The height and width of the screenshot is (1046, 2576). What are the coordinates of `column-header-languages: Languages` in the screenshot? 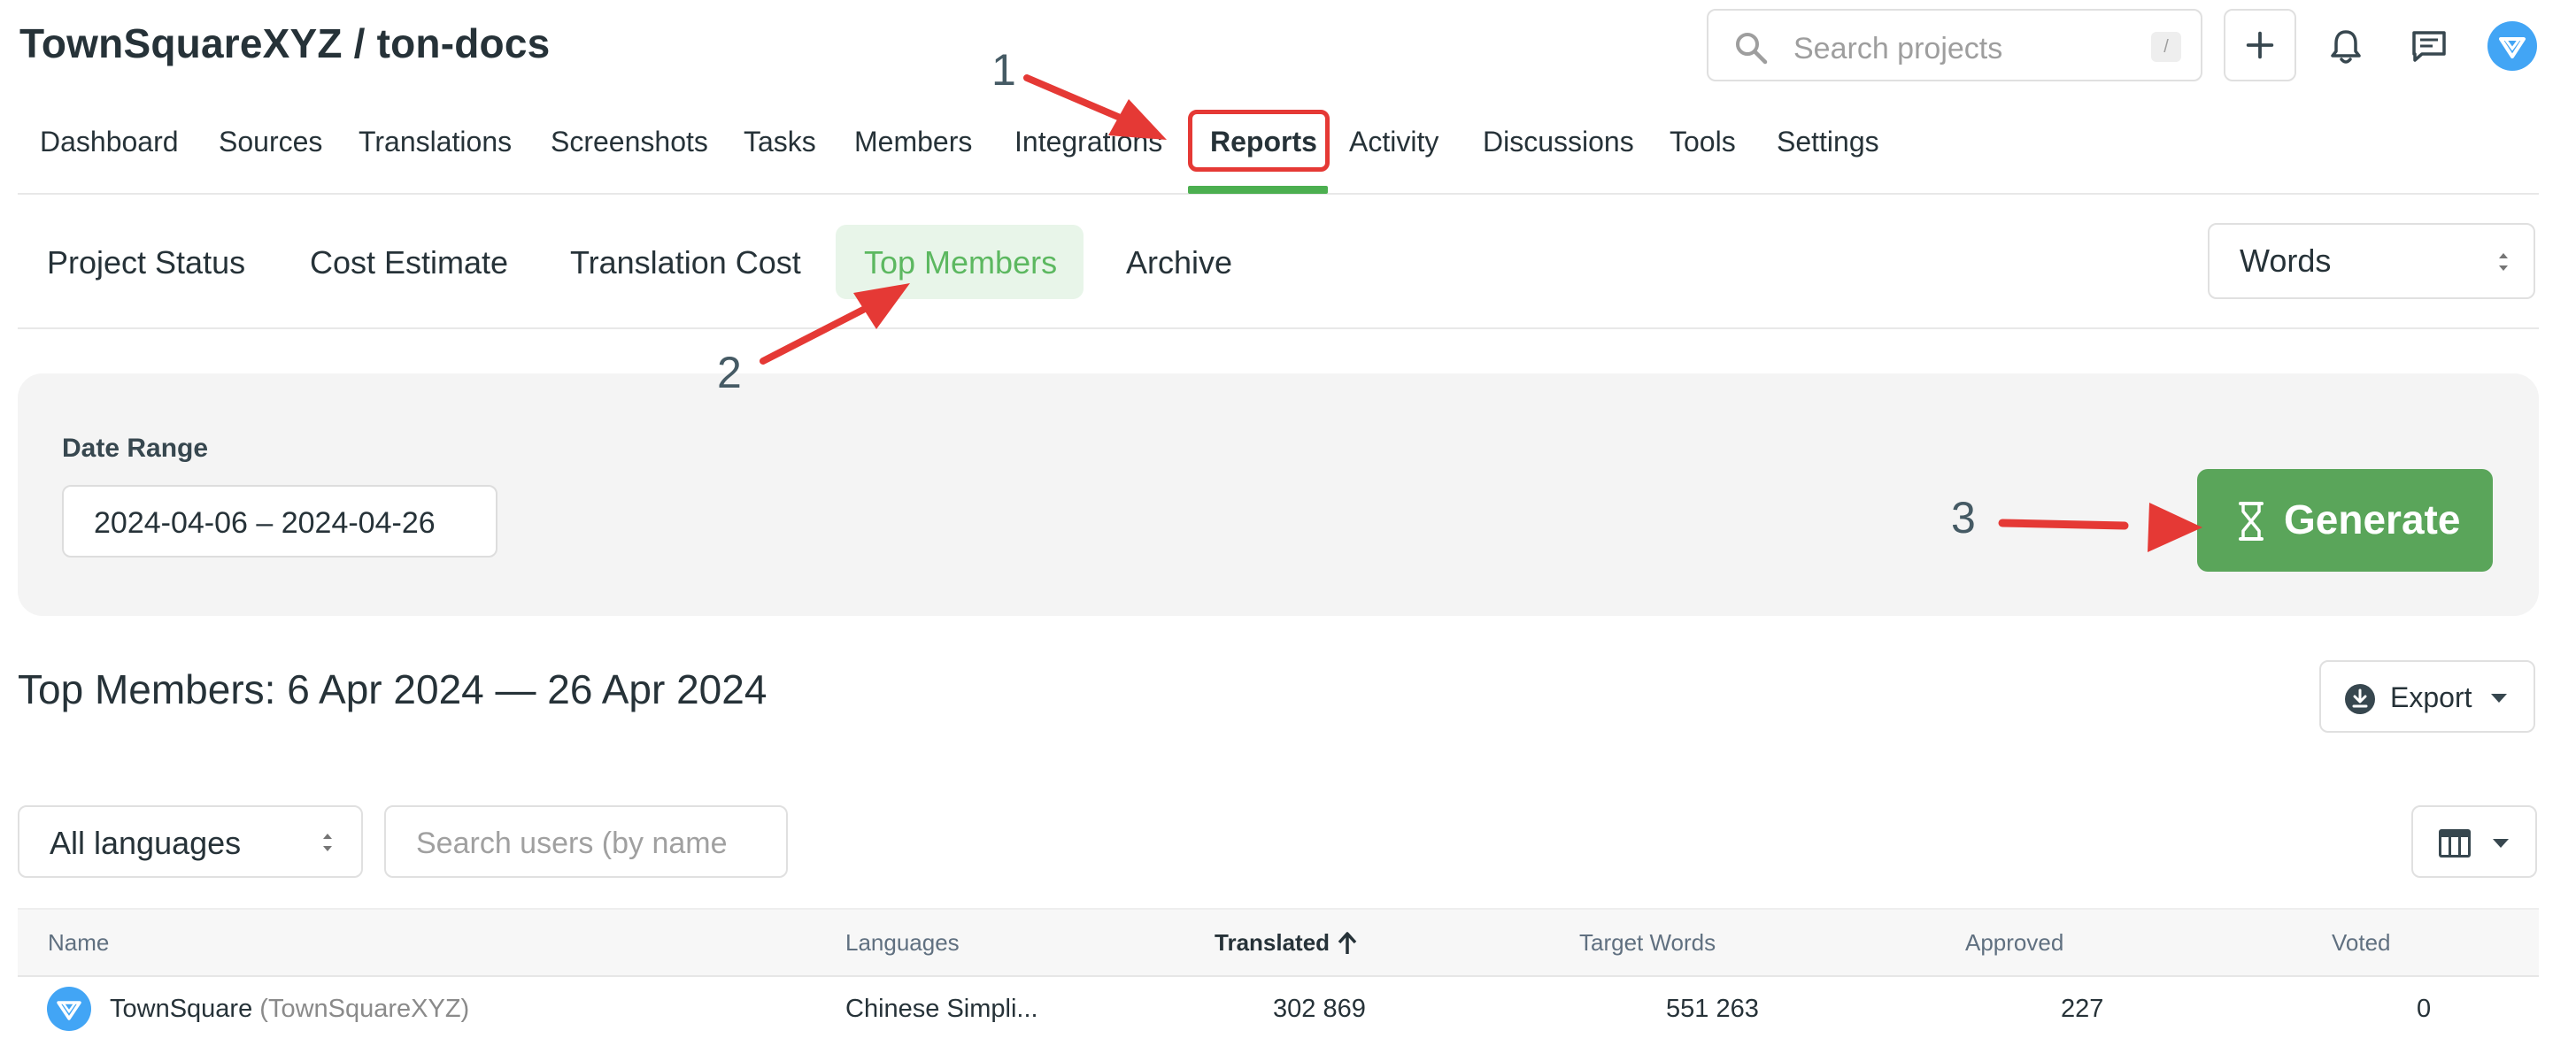 It's located at (902, 943).